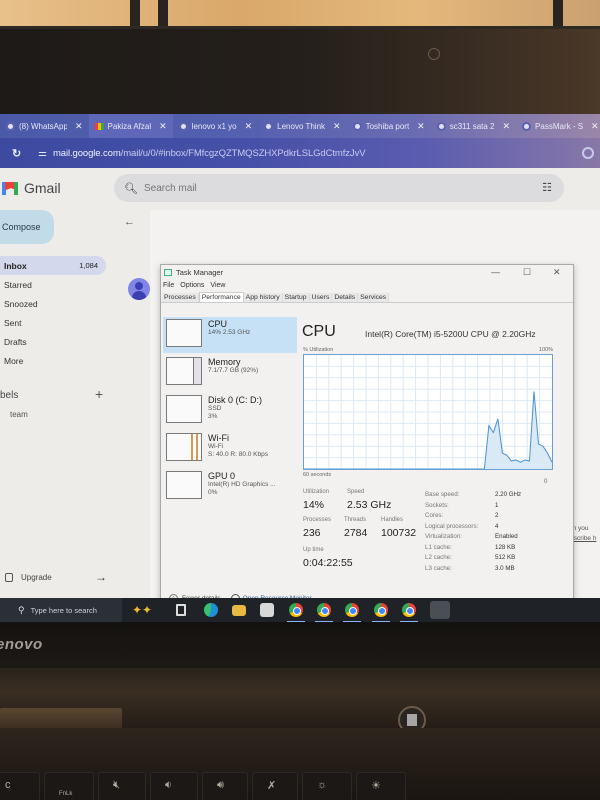 This screenshot has height=800, width=600. What do you see at coordinates (557, 272) in the screenshot?
I see `close-button: ✕` at bounding box center [557, 272].